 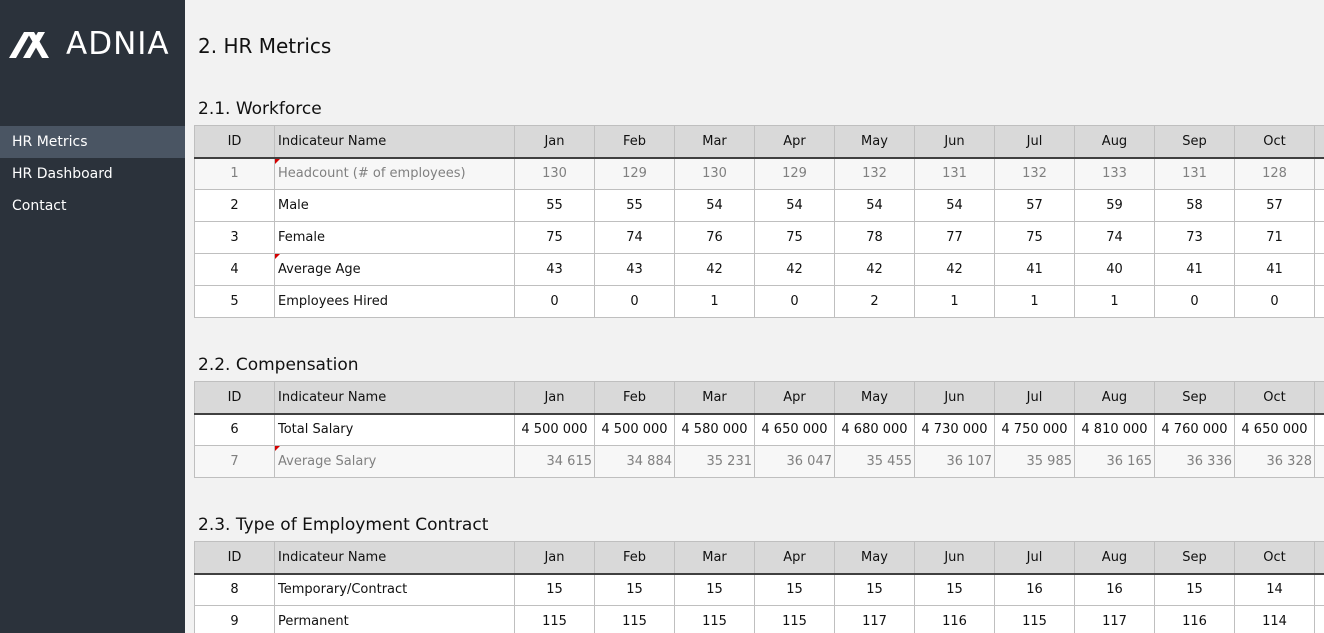 What do you see at coordinates (1114, 461) in the screenshot?
I see `month-value-cell: 36 165` at bounding box center [1114, 461].